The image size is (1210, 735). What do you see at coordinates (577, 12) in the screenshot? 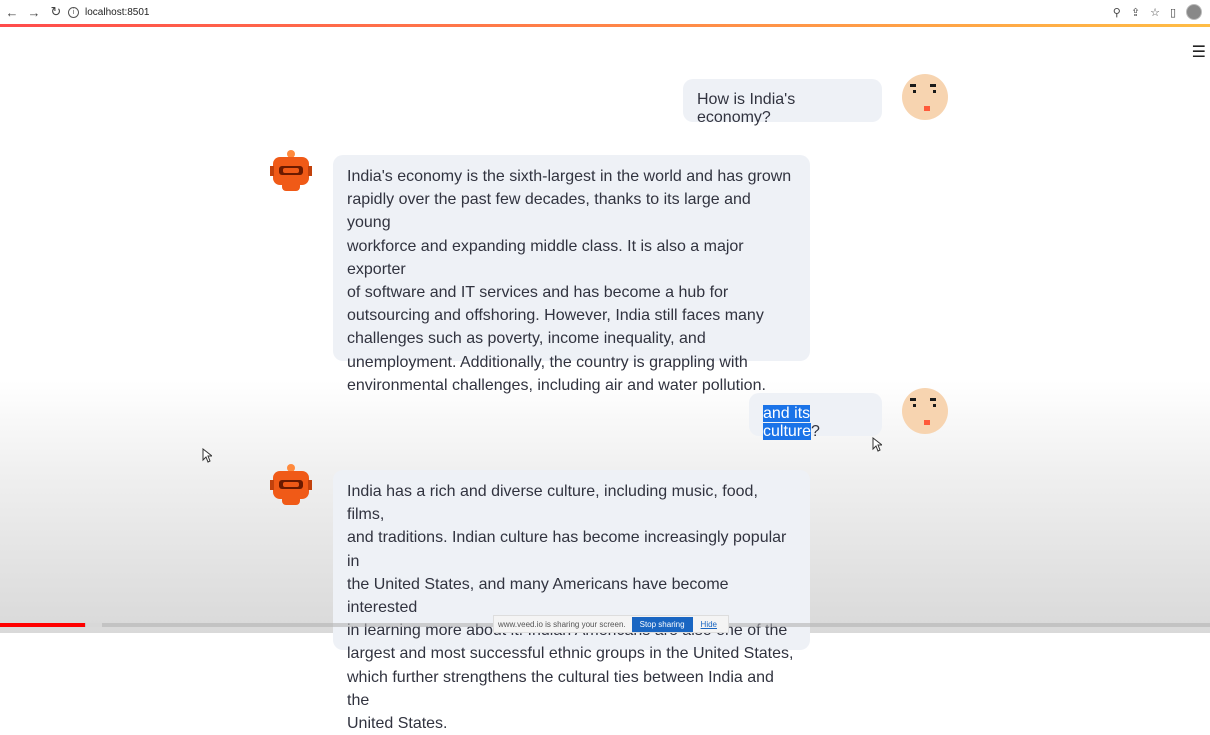
I see `address-bar: i localhost:8501` at bounding box center [577, 12].